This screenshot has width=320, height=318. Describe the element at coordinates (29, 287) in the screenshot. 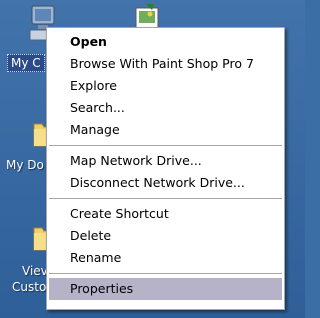

I see `customize-label: Custo` at that location.